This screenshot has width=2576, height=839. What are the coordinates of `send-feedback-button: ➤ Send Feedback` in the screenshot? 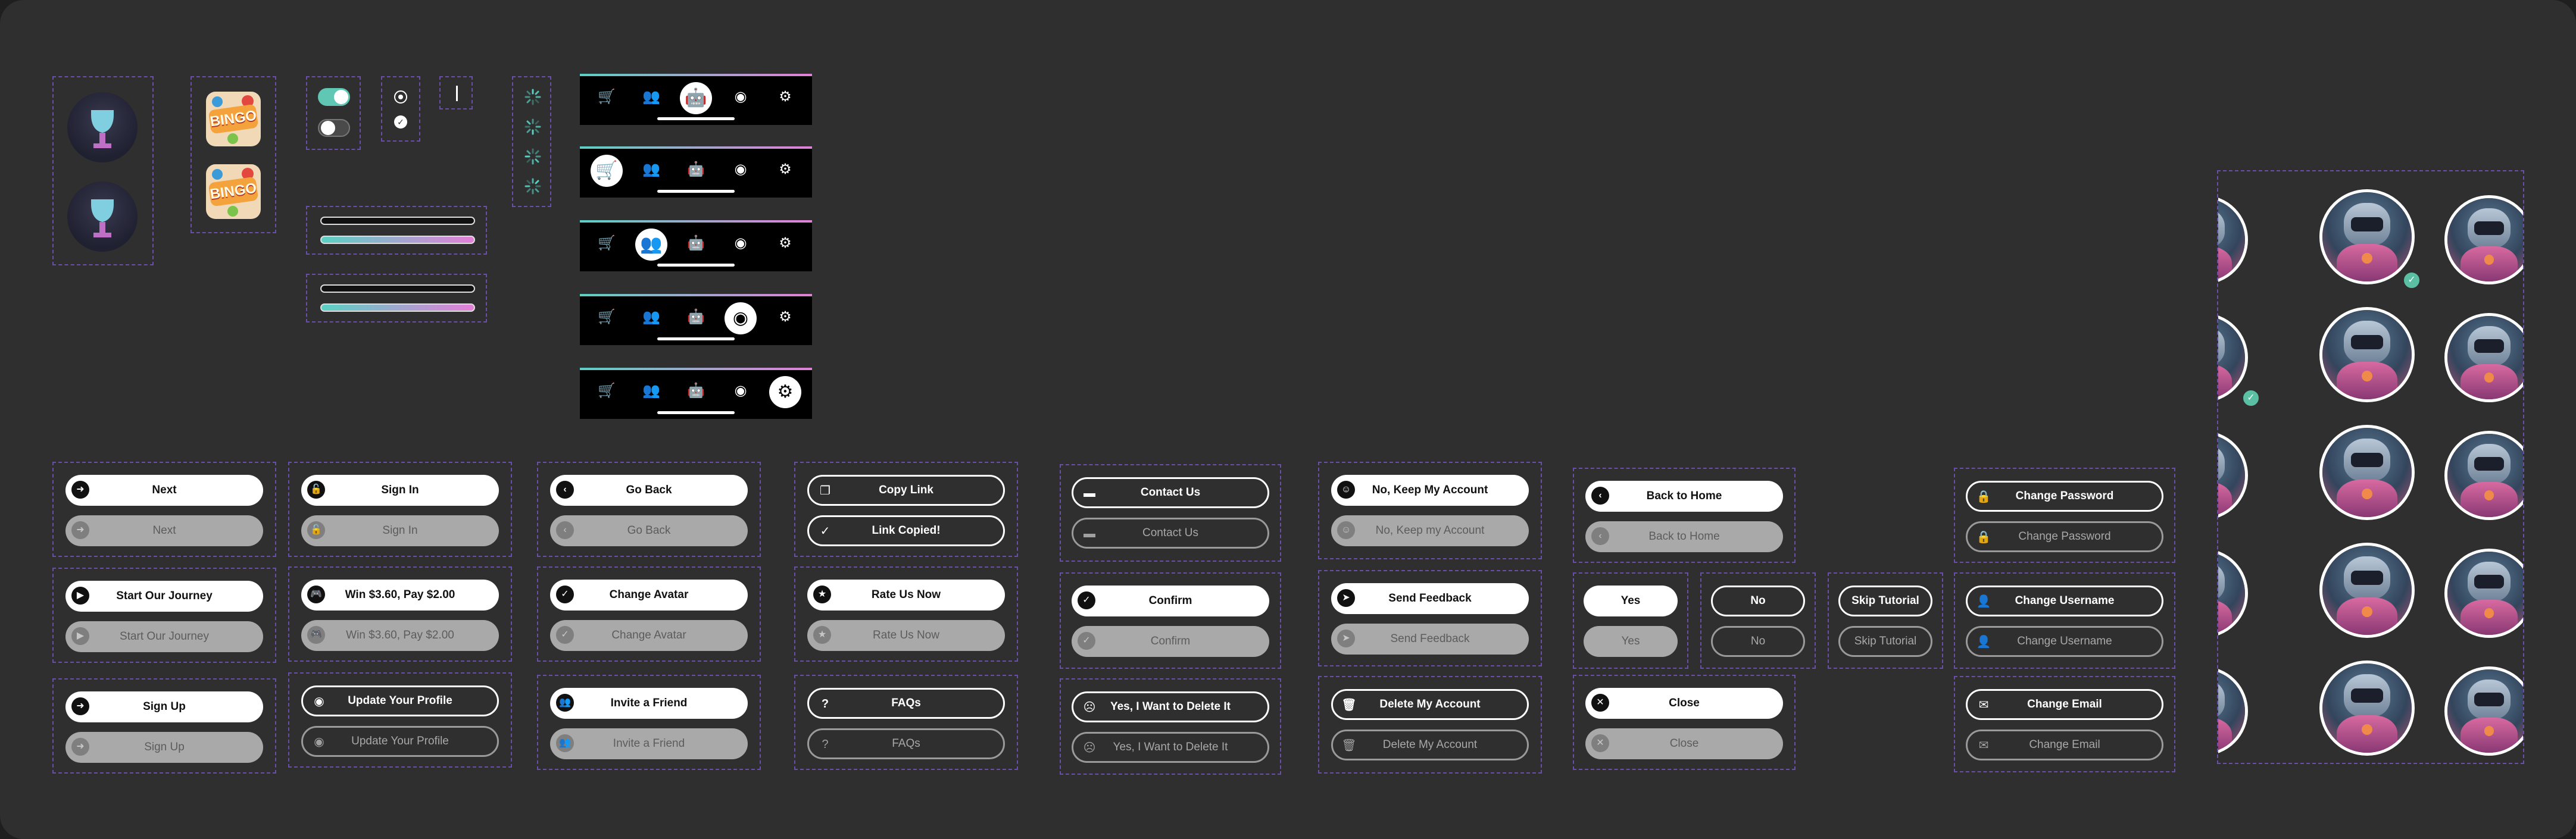 It's located at (1430, 598).